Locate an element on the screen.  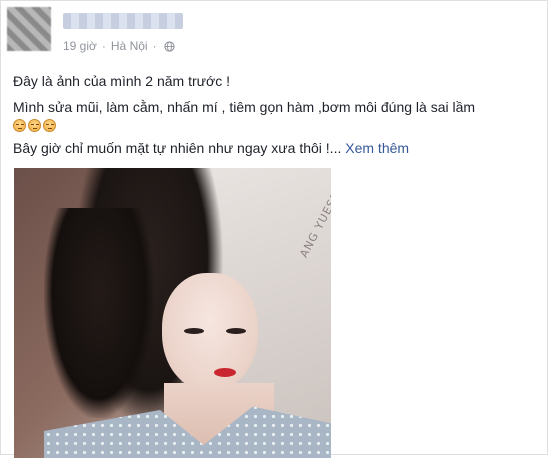
post-time: 19 giờ is located at coordinates (80, 46).